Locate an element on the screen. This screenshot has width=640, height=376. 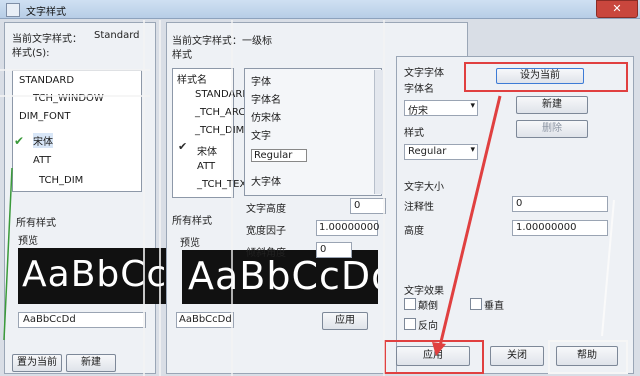
red-arrow-head is located at coordinates (439, 349).